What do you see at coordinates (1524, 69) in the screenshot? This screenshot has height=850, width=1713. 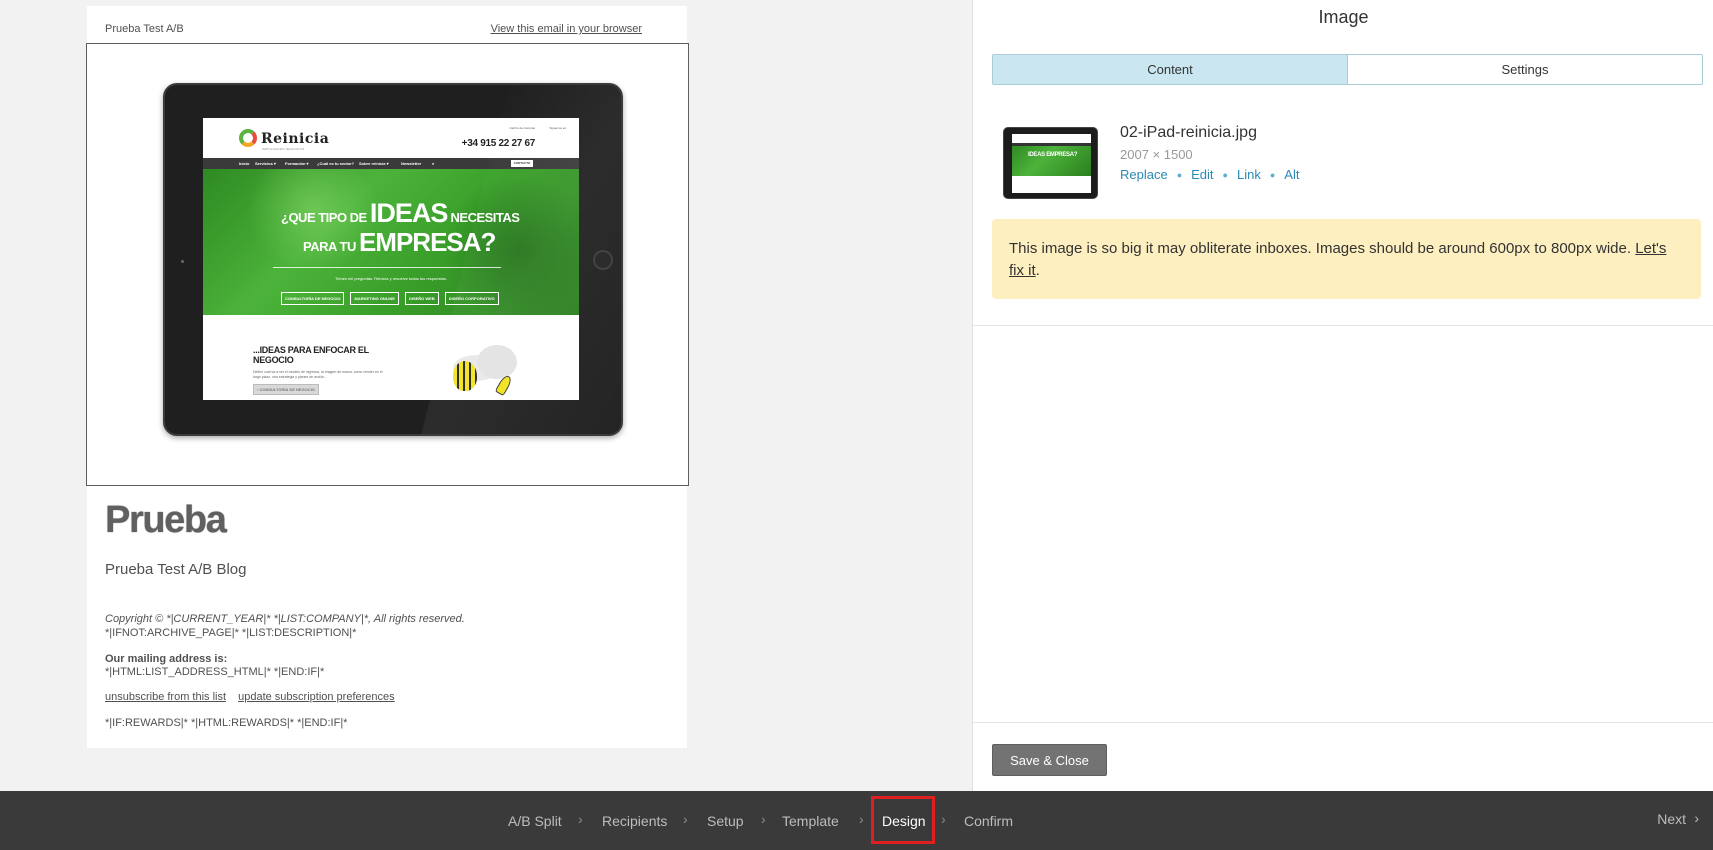 I see `tab-settings: Settings` at bounding box center [1524, 69].